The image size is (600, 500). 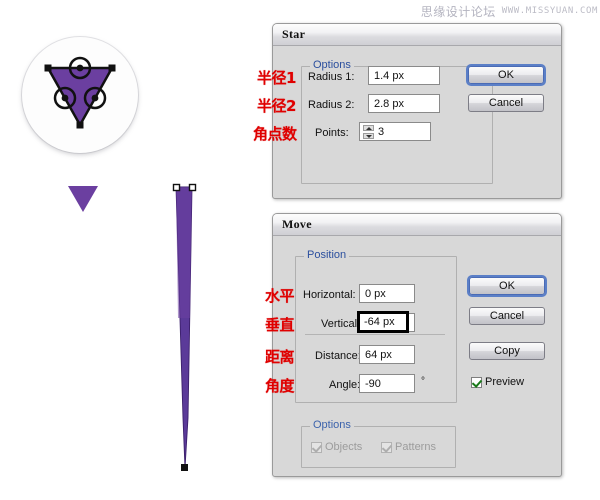 What do you see at coordinates (395, 131) in the screenshot?
I see `points-input: 3` at bounding box center [395, 131].